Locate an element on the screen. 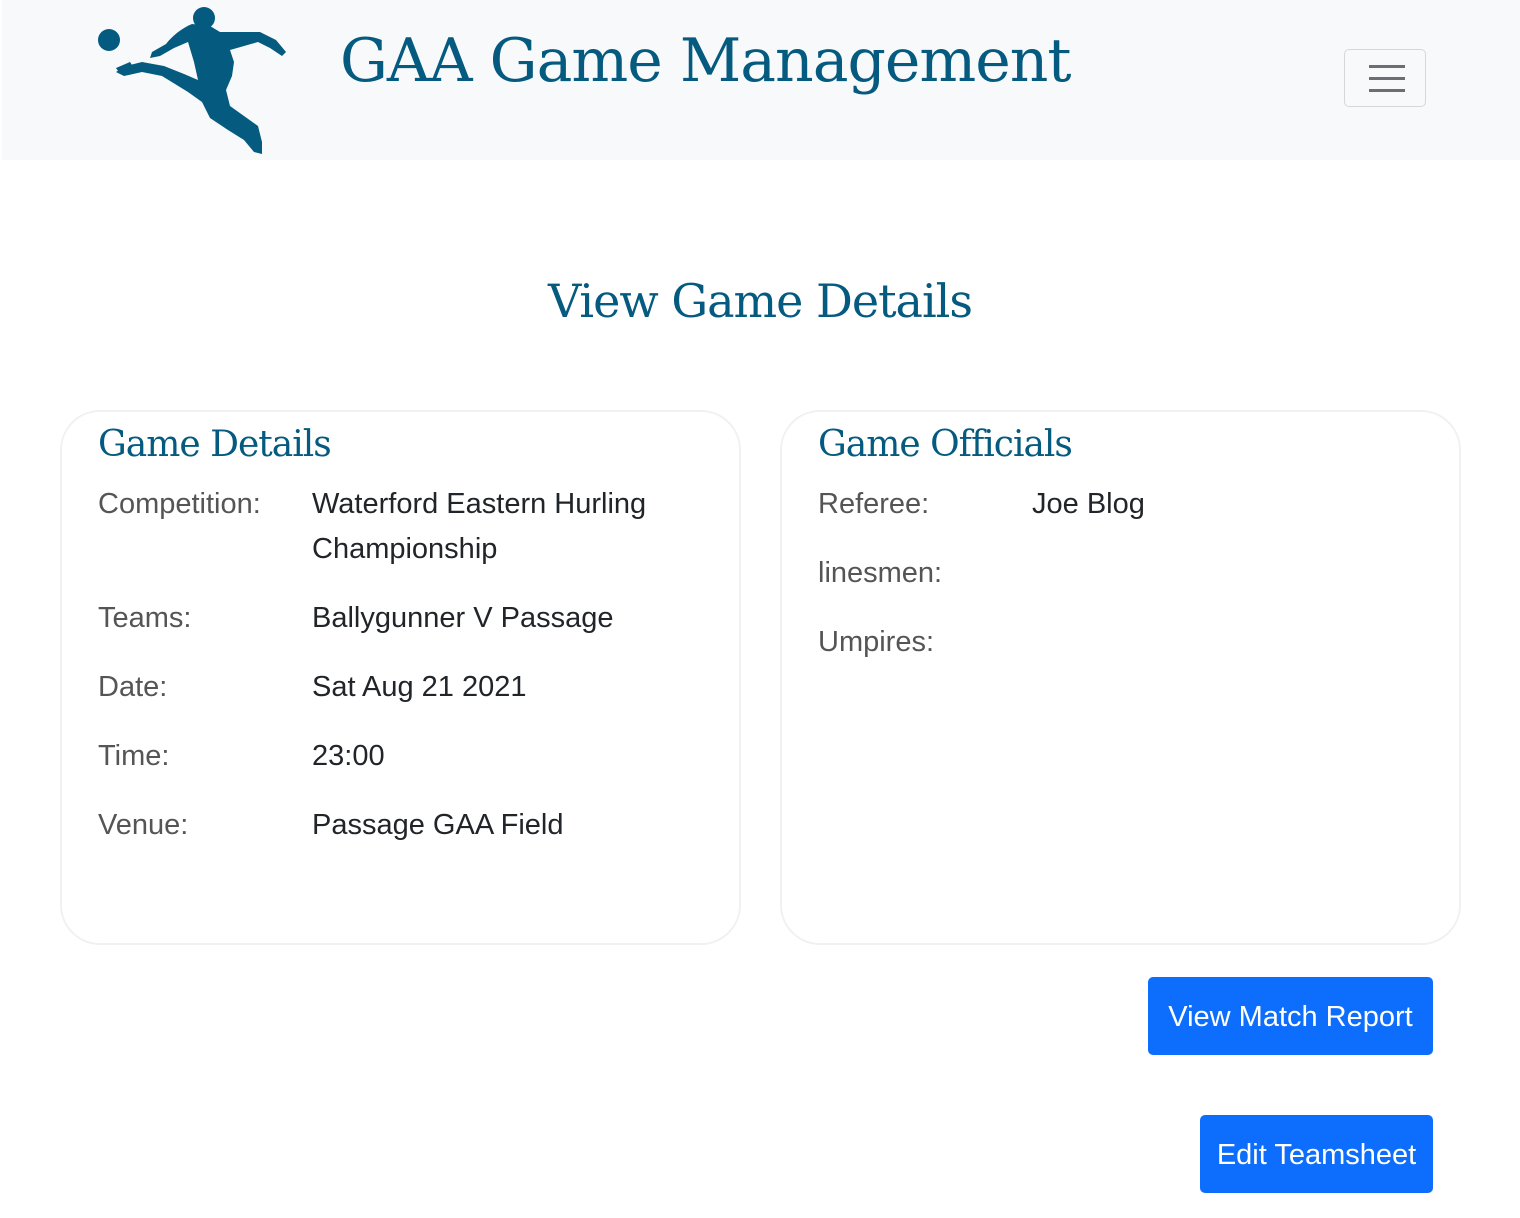 This screenshot has height=1218, width=1520. teams-row: Teams: Ballygunner V Passage is located at coordinates (408, 618).